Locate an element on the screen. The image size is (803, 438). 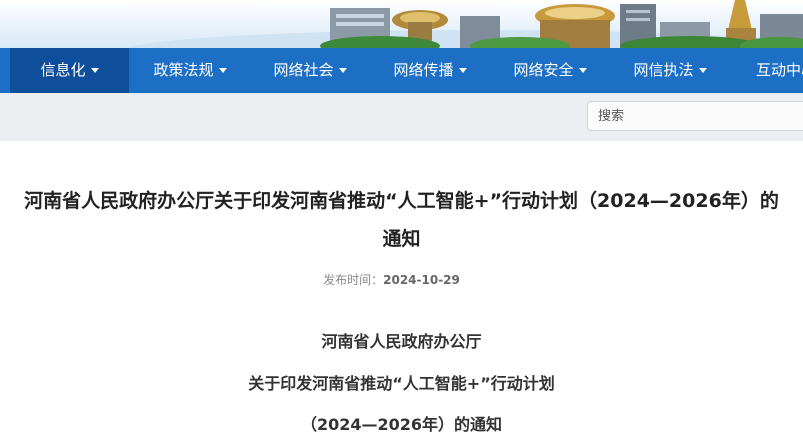
nav-item-network-security: 网络安全 is located at coordinates (550, 70).